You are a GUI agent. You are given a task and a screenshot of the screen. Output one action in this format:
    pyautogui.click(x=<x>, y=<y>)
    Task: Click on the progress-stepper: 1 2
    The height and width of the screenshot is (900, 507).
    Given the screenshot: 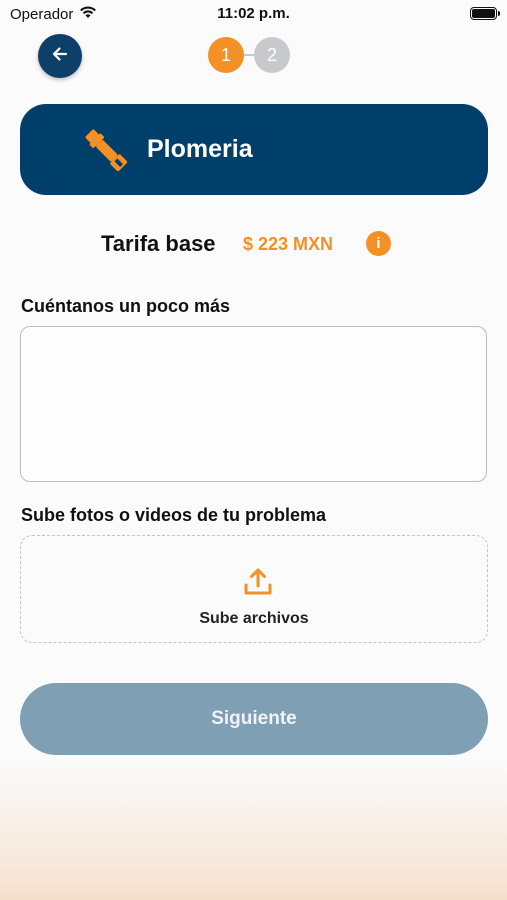 What is the action you would take?
    pyautogui.click(x=249, y=55)
    